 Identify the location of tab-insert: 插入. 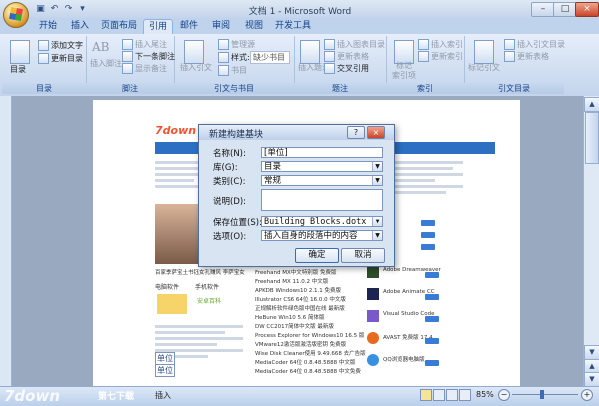
(80, 26).